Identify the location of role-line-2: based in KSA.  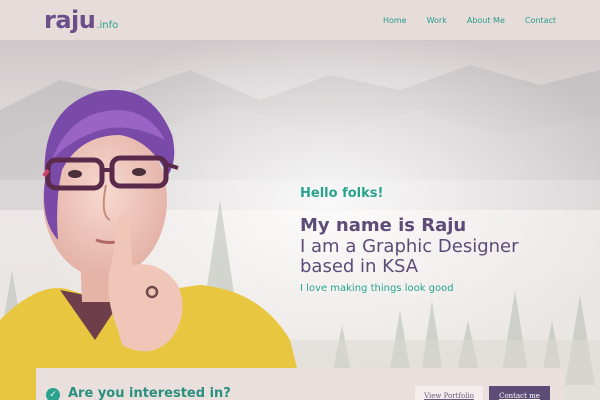
(359, 266).